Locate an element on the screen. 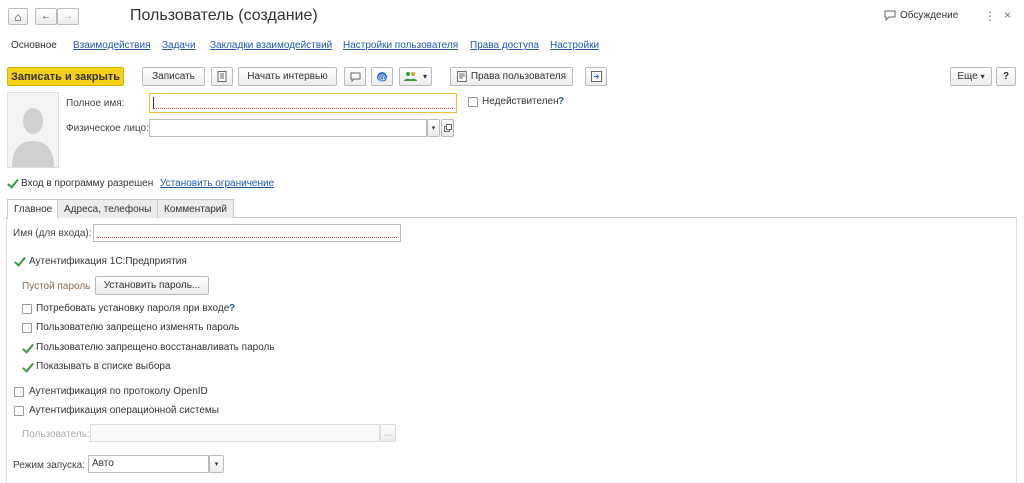 This screenshot has width=1024, height=483. more-actions-button: Еще ▾ is located at coordinates (971, 76).